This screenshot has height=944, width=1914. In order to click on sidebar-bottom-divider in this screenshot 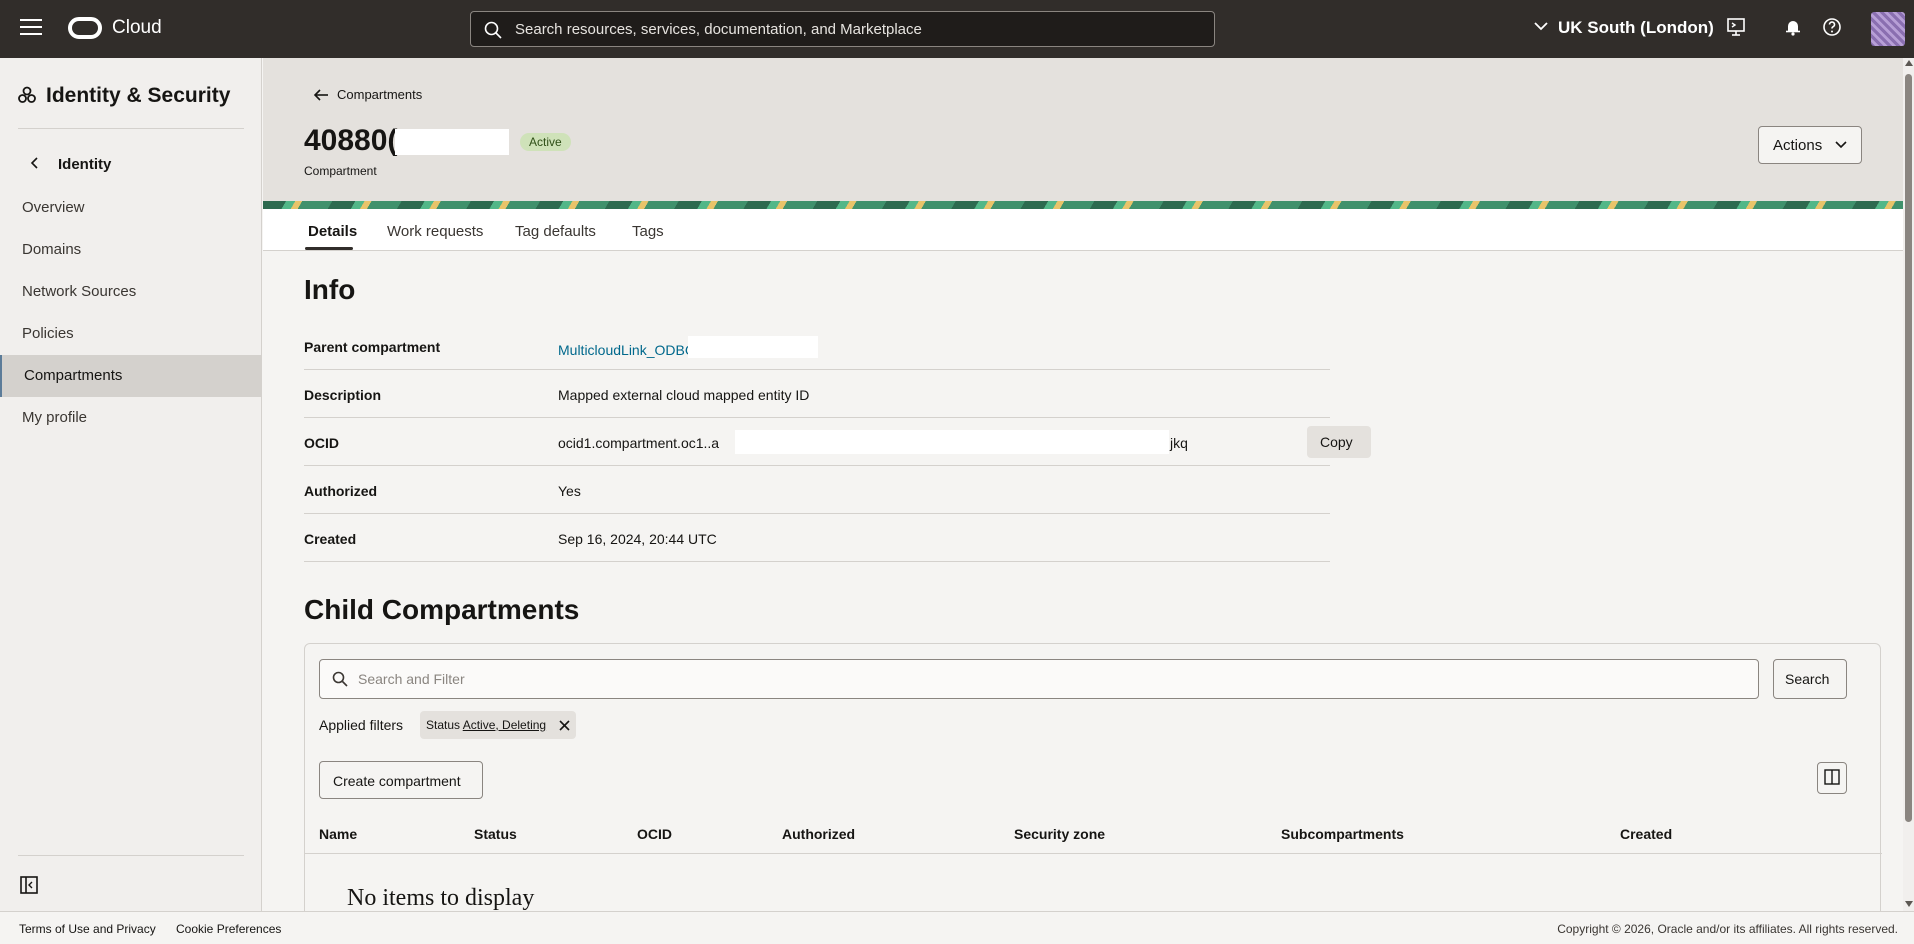, I will do `click(131, 855)`.